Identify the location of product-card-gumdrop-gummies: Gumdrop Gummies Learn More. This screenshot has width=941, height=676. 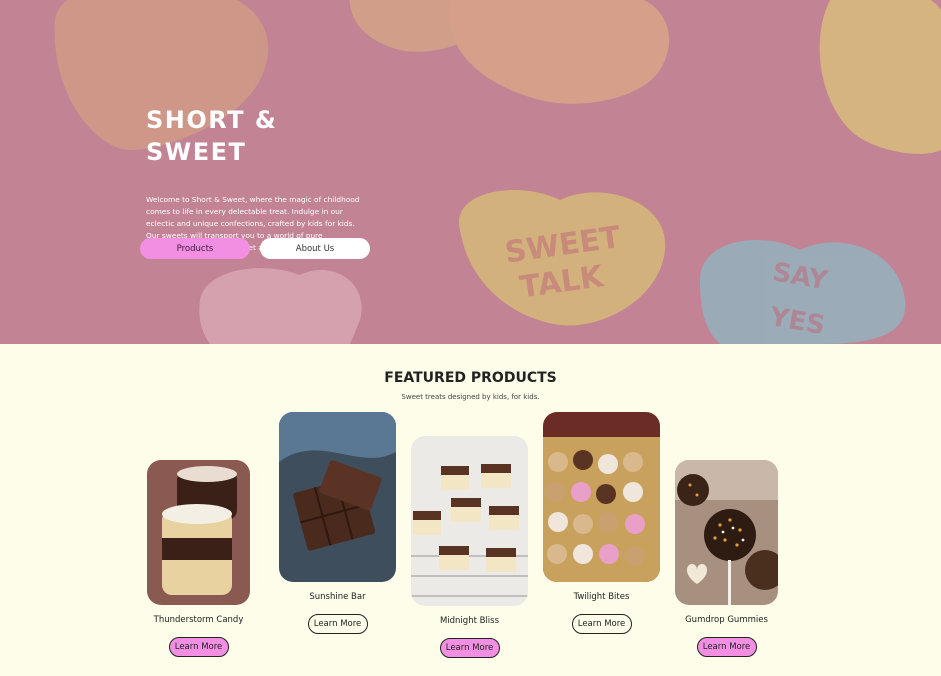
(726, 558).